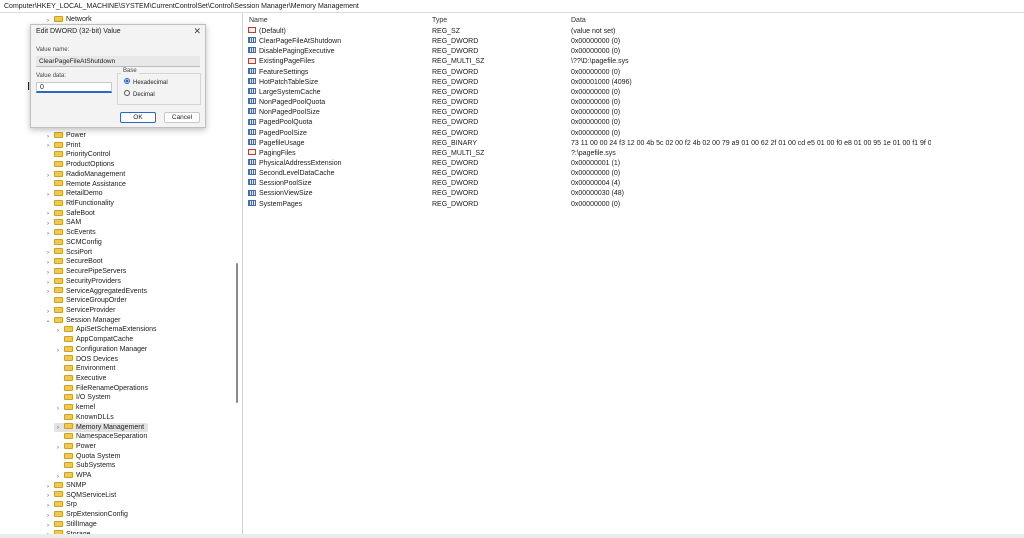 Image resolution: width=1024 pixels, height=538 pixels. I want to click on value-type: REG_MULTI_SZ, so click(458, 153).